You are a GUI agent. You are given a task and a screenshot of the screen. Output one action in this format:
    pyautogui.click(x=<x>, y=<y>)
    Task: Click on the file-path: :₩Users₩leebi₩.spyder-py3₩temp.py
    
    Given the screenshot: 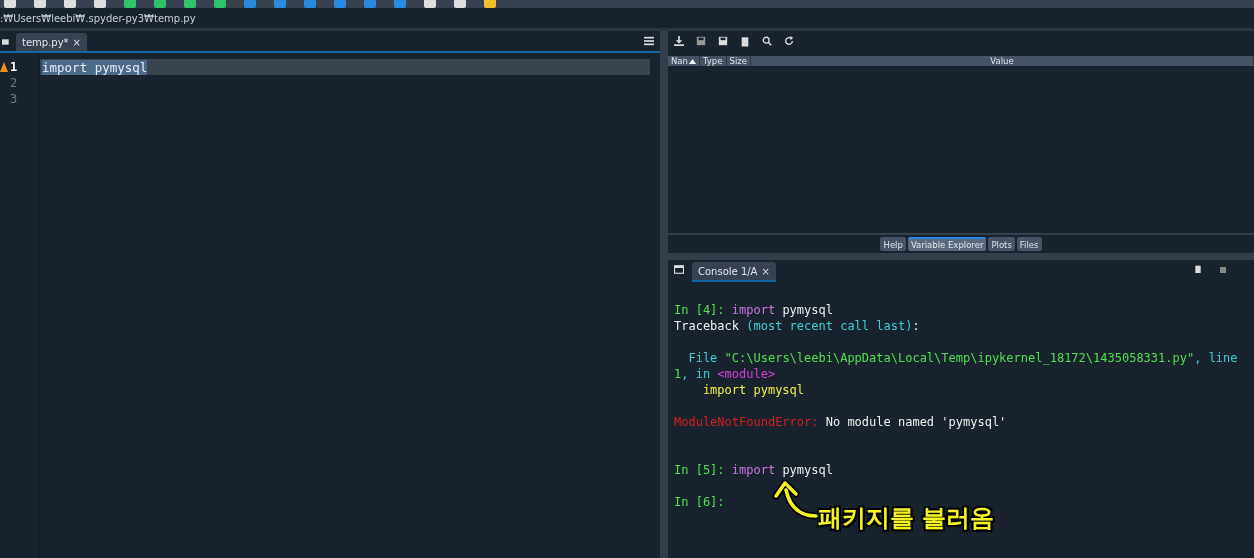 What is the action you would take?
    pyautogui.click(x=98, y=18)
    